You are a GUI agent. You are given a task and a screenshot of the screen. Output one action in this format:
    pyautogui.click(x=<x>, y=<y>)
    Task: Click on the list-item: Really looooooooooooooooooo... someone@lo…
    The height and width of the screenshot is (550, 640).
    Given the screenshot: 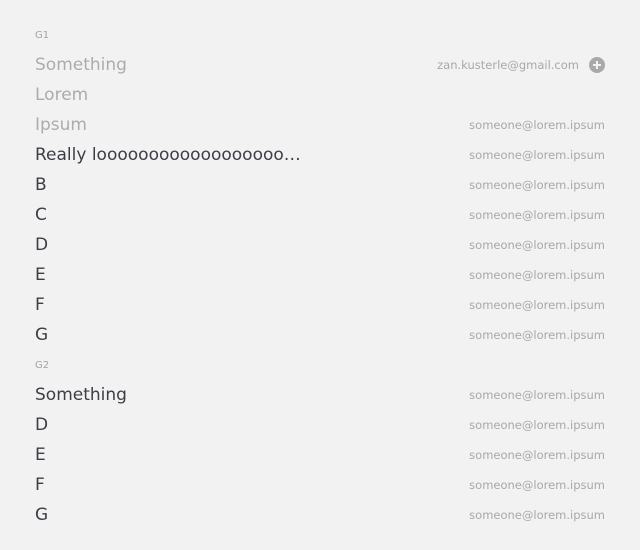 What is the action you would take?
    pyautogui.click(x=320, y=155)
    